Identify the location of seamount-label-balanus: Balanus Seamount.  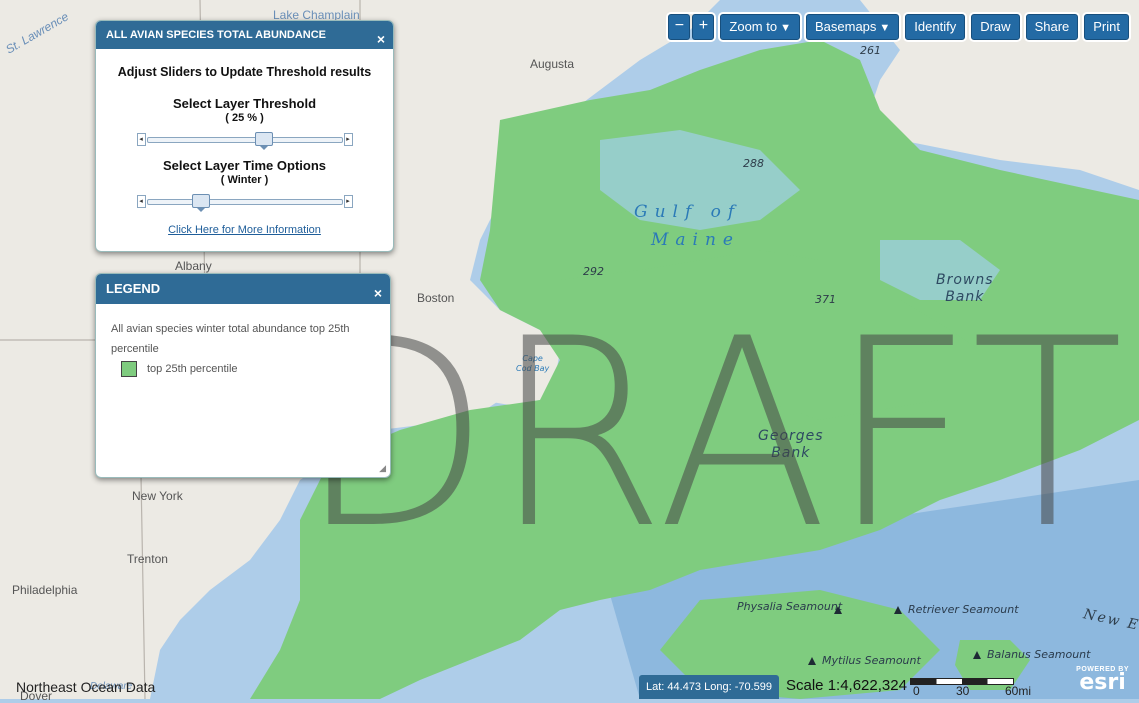
(1031, 654).